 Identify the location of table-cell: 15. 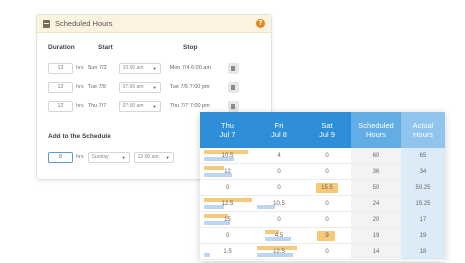
(227, 219).